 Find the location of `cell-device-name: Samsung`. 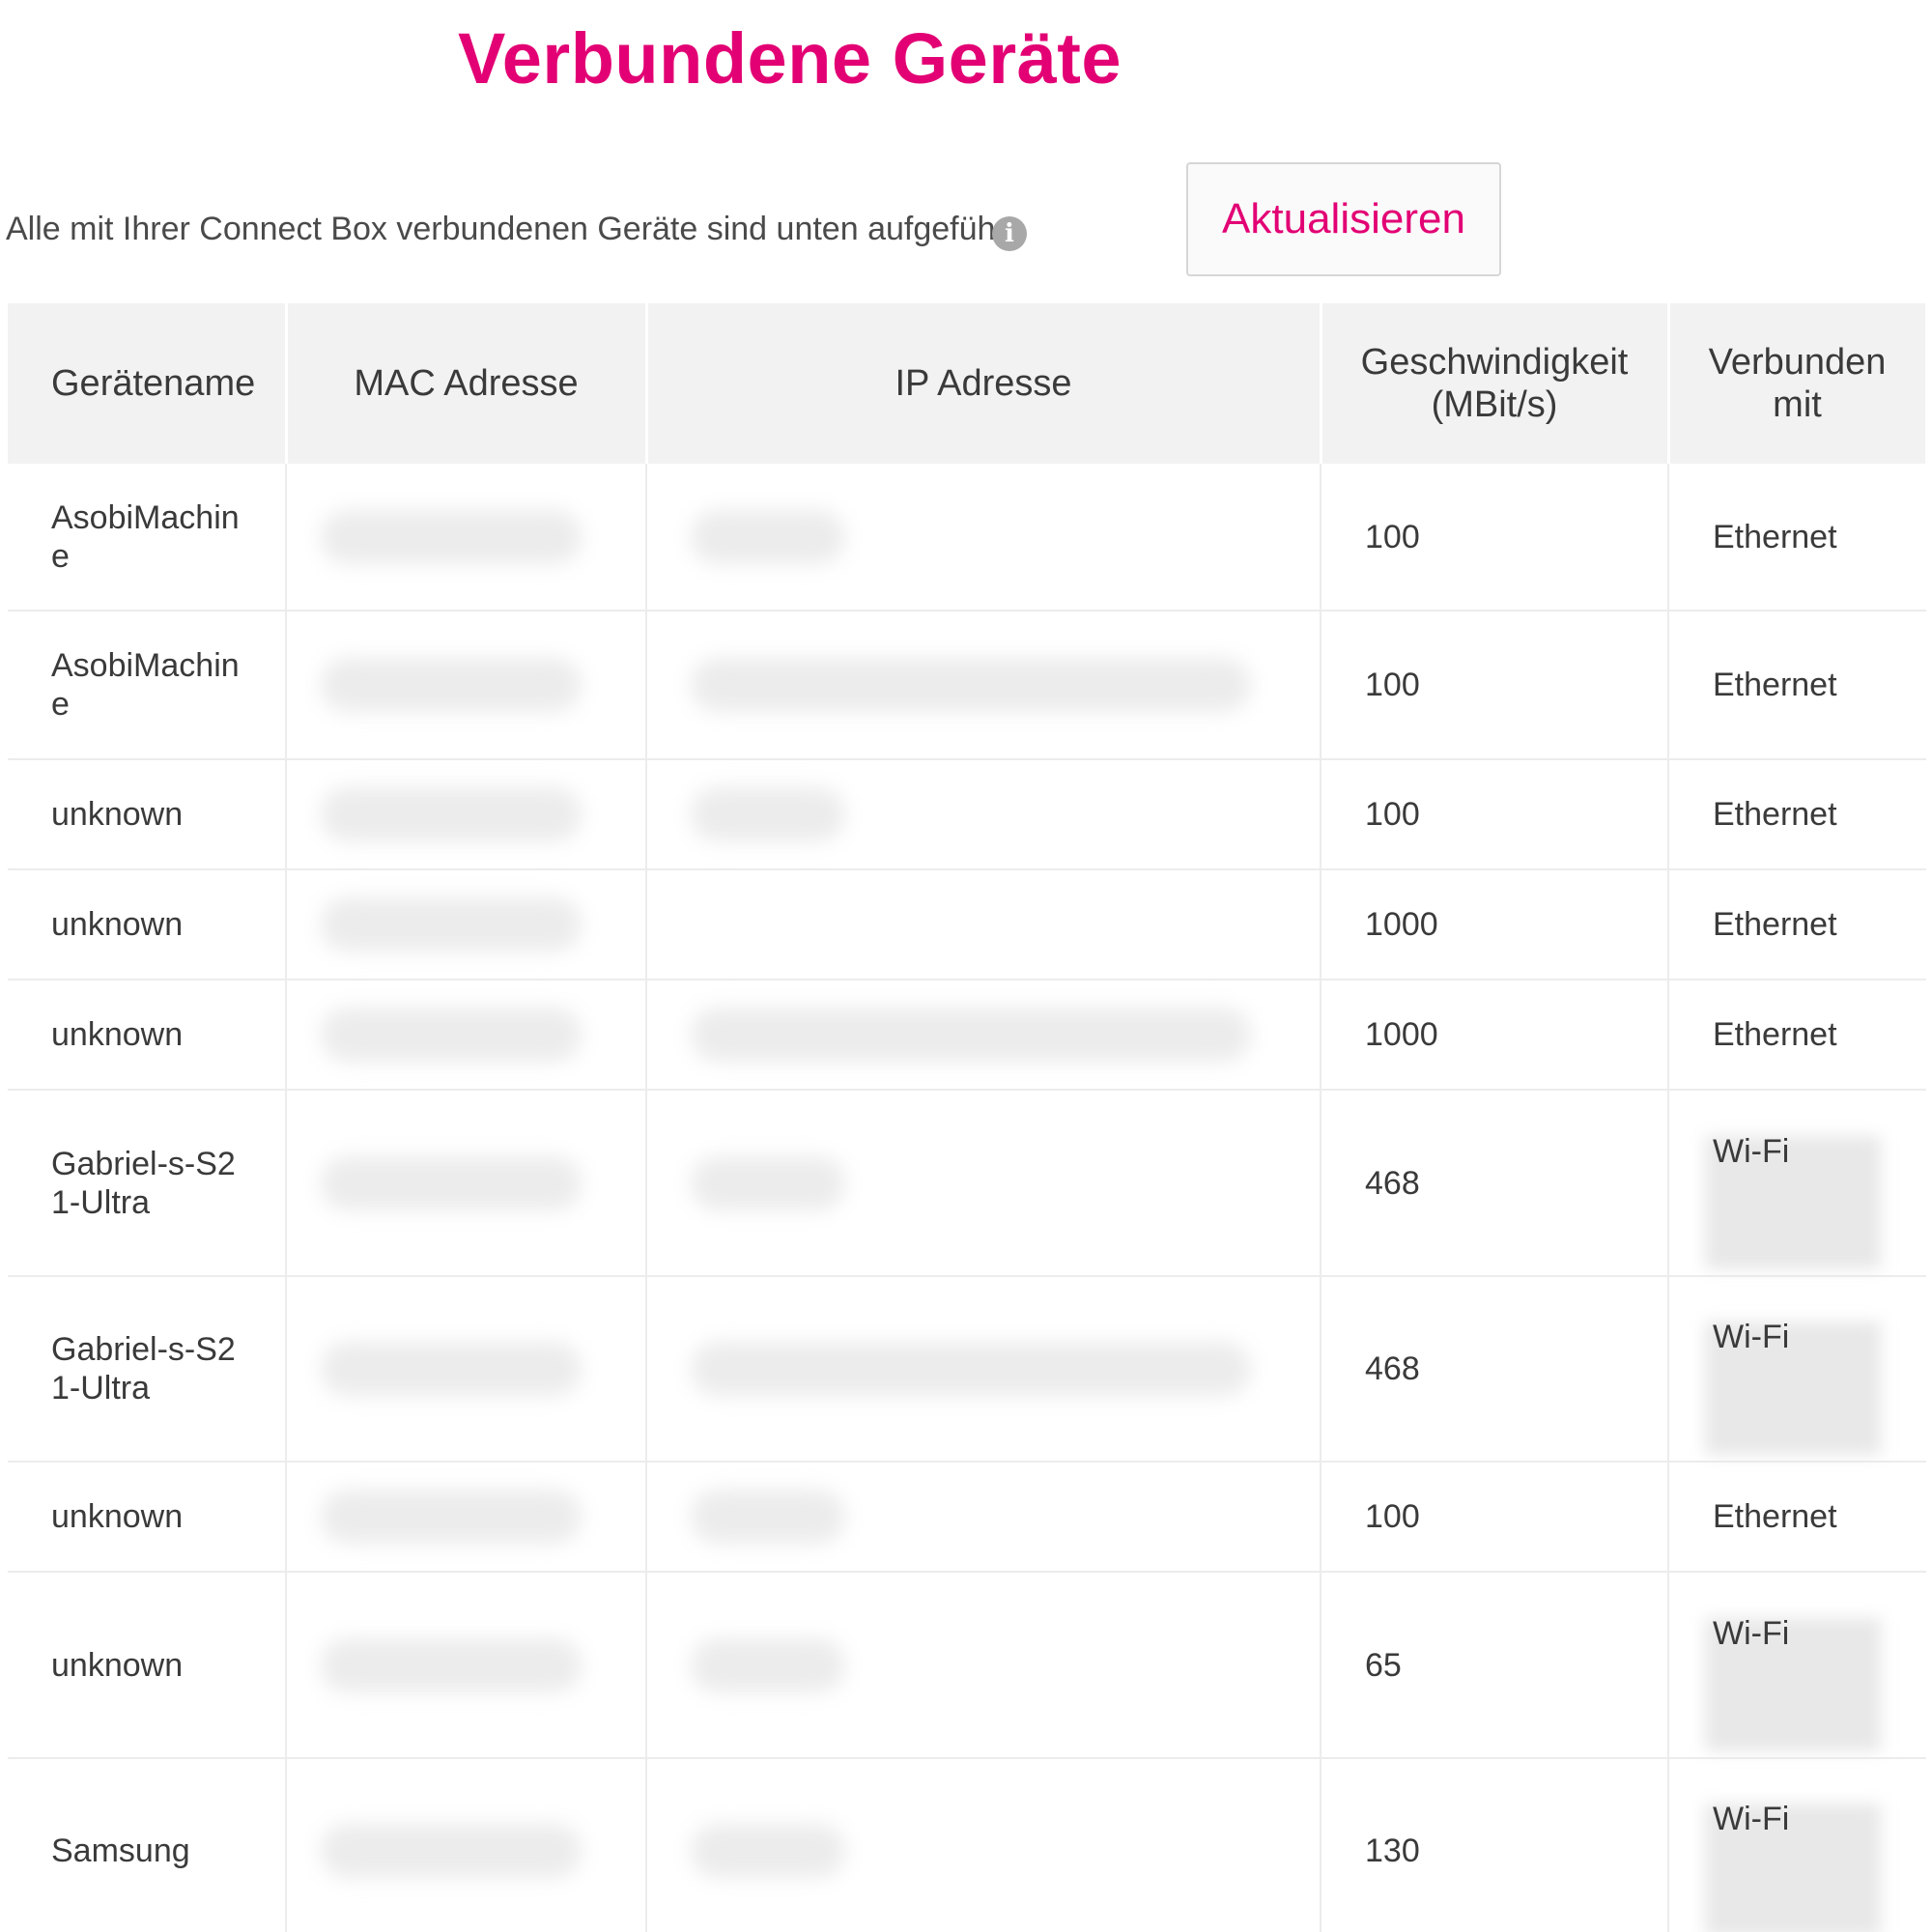

cell-device-name: Samsung is located at coordinates (147, 1845).